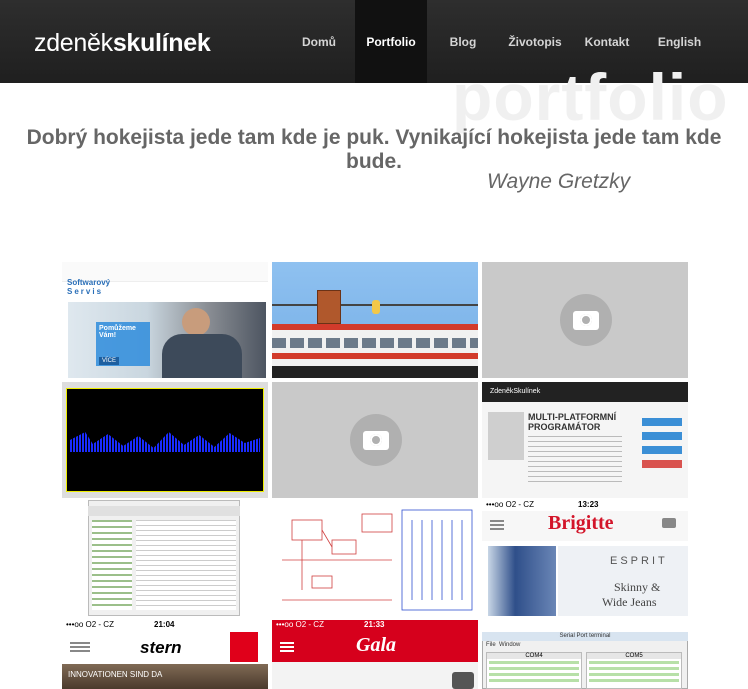  I want to click on schematic-drawing, so click(377, 560).